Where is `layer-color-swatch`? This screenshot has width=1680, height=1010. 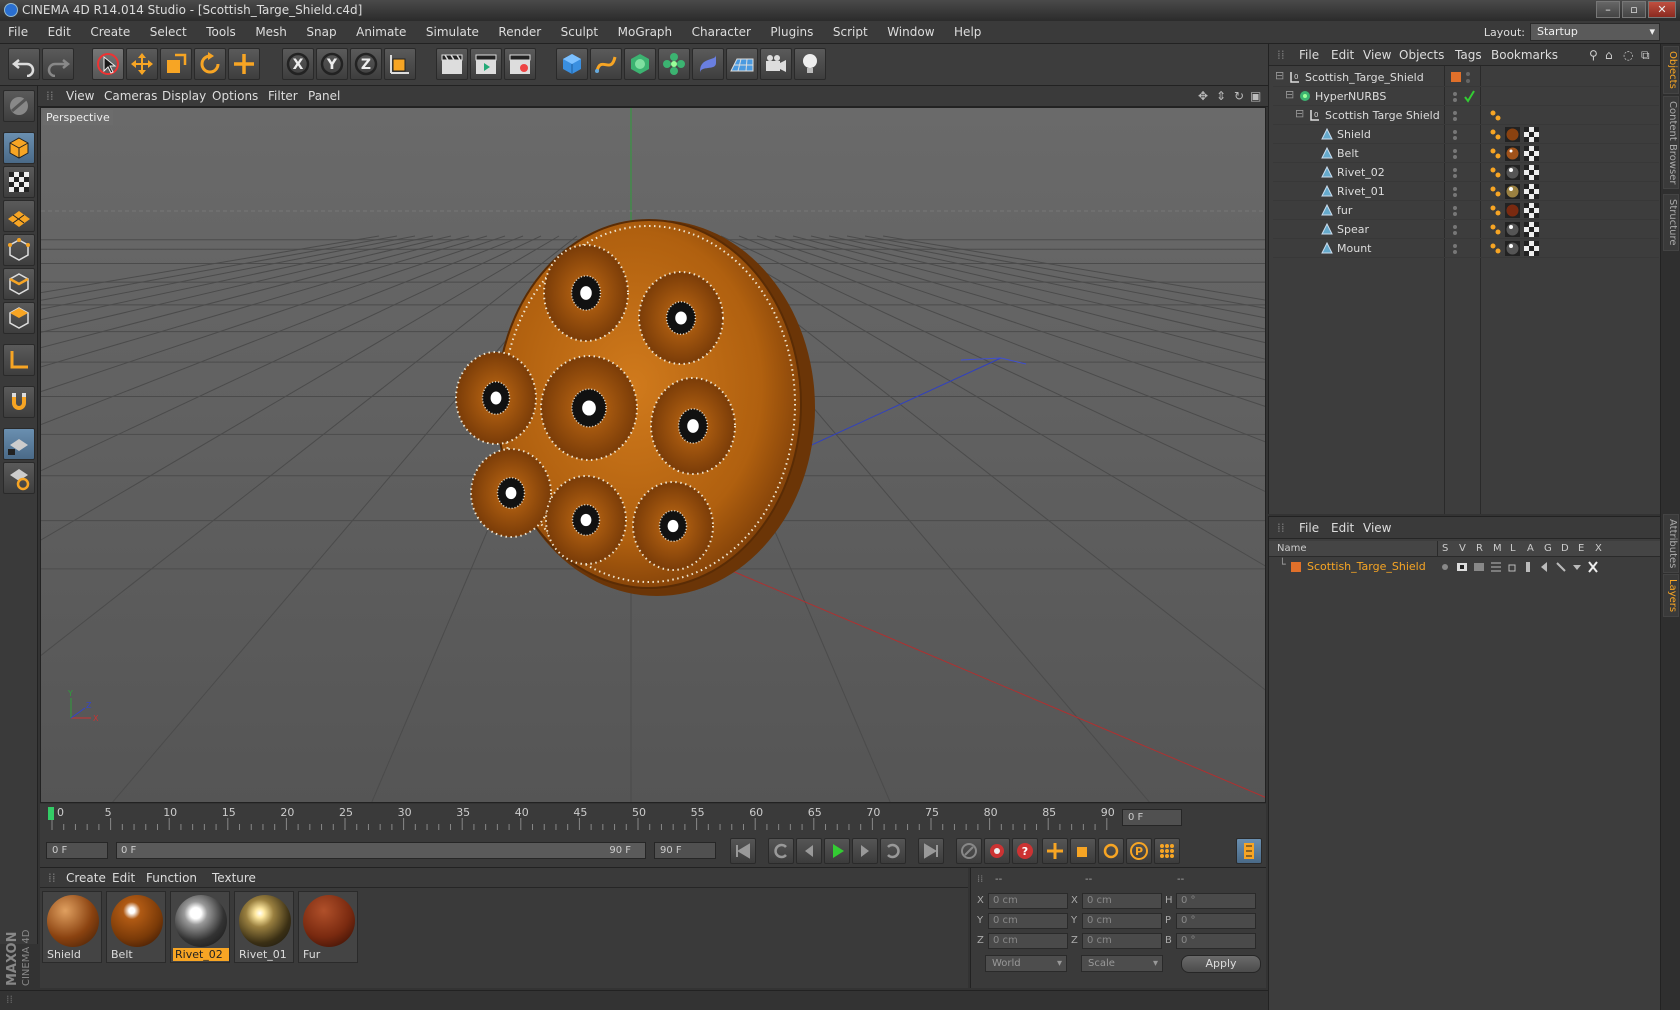
layer-color-swatch is located at coordinates (1296, 567).